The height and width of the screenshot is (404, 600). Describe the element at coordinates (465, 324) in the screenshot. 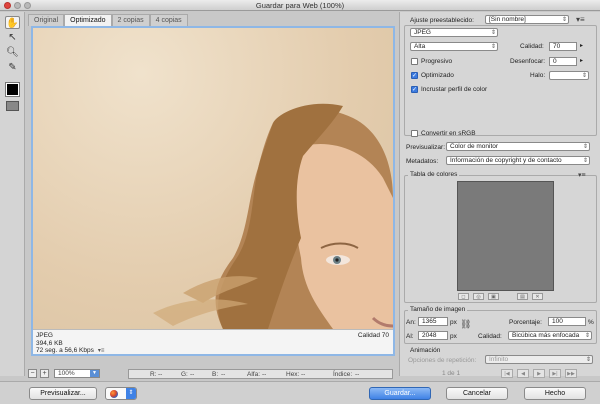

I see `constrain-proportions-link-icon: ⛓` at that location.